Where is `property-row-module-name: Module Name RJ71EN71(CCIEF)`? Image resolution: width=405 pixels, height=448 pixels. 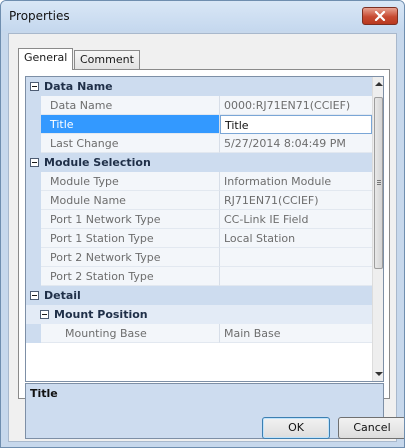 property-row-module-name: Module Name RJ71EN71(CCIEF) is located at coordinates (199, 200).